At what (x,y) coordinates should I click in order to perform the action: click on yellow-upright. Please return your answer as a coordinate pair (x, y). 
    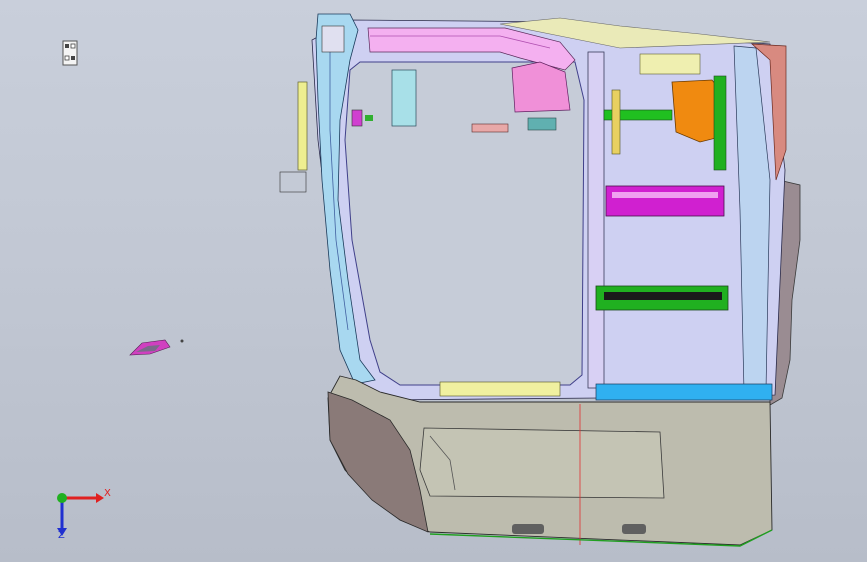
    Looking at the image, I should click on (616, 122).